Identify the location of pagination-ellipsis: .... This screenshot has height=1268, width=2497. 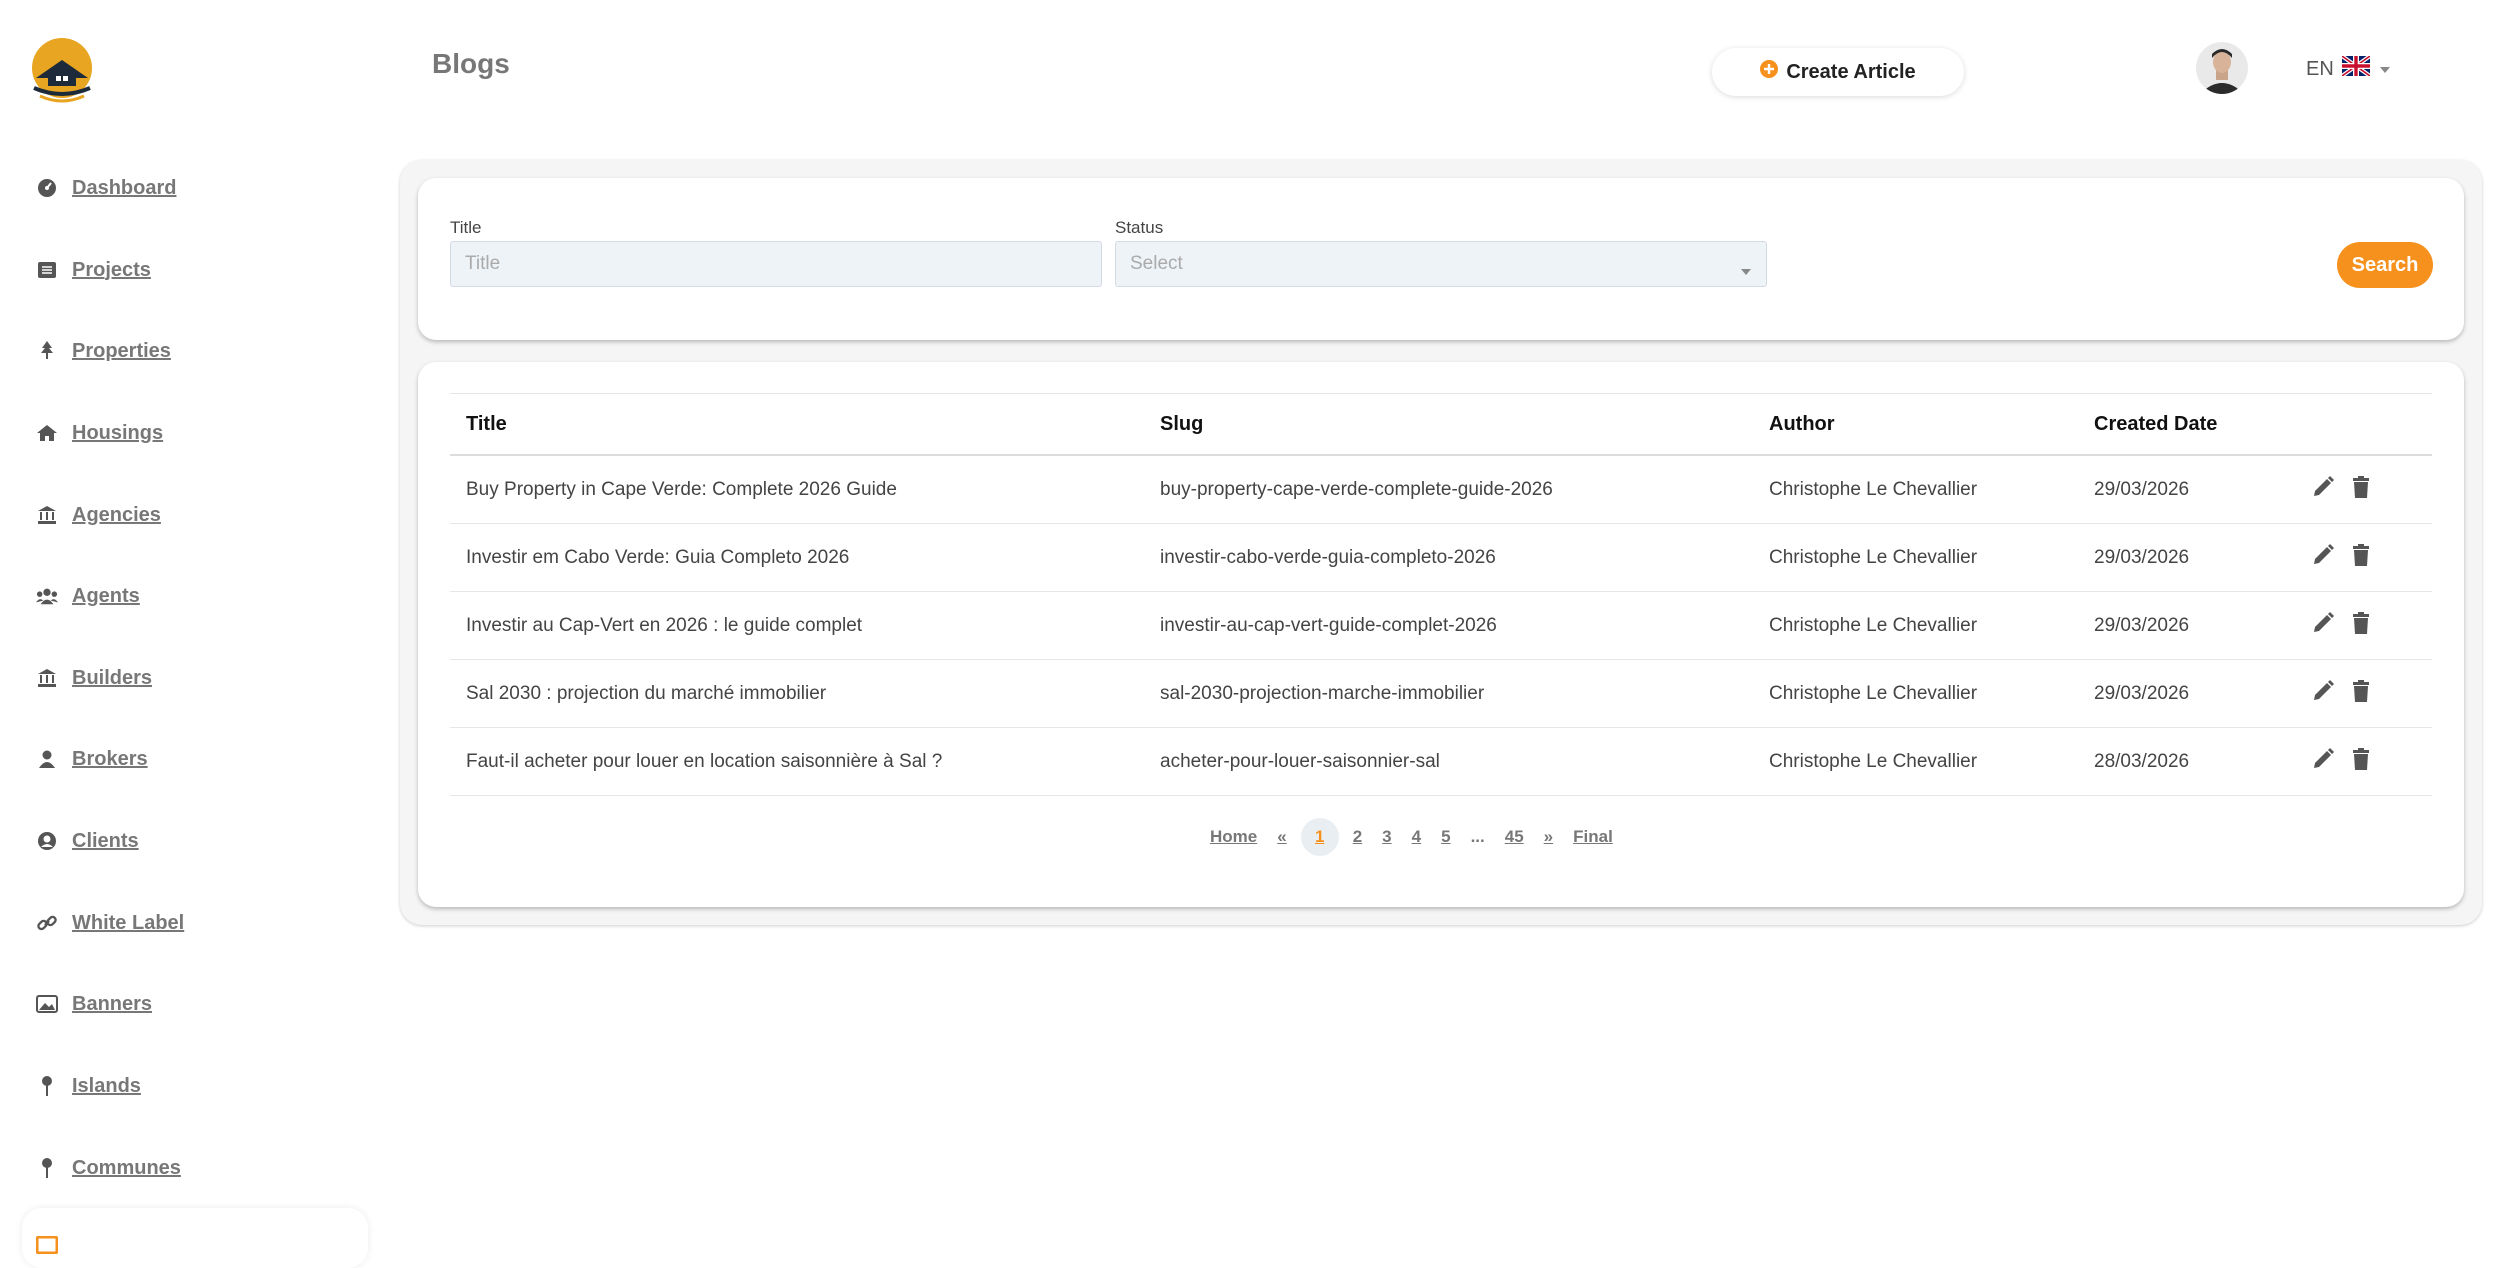
(1477, 836).